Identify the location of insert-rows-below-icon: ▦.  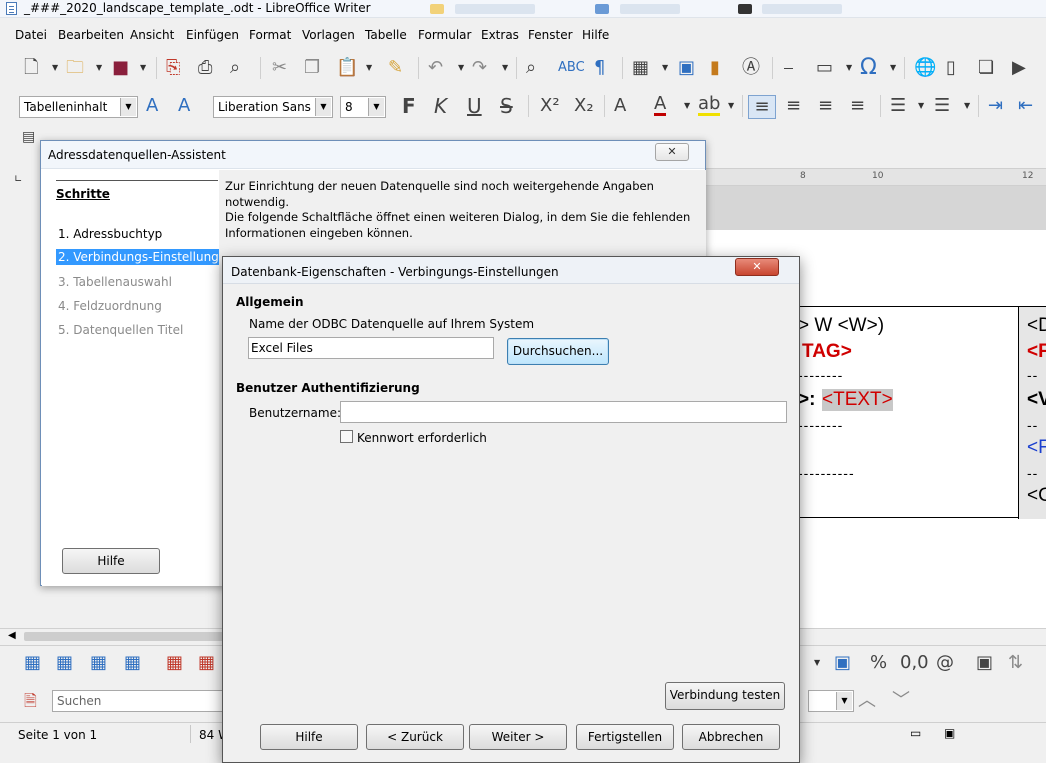
(64, 663).